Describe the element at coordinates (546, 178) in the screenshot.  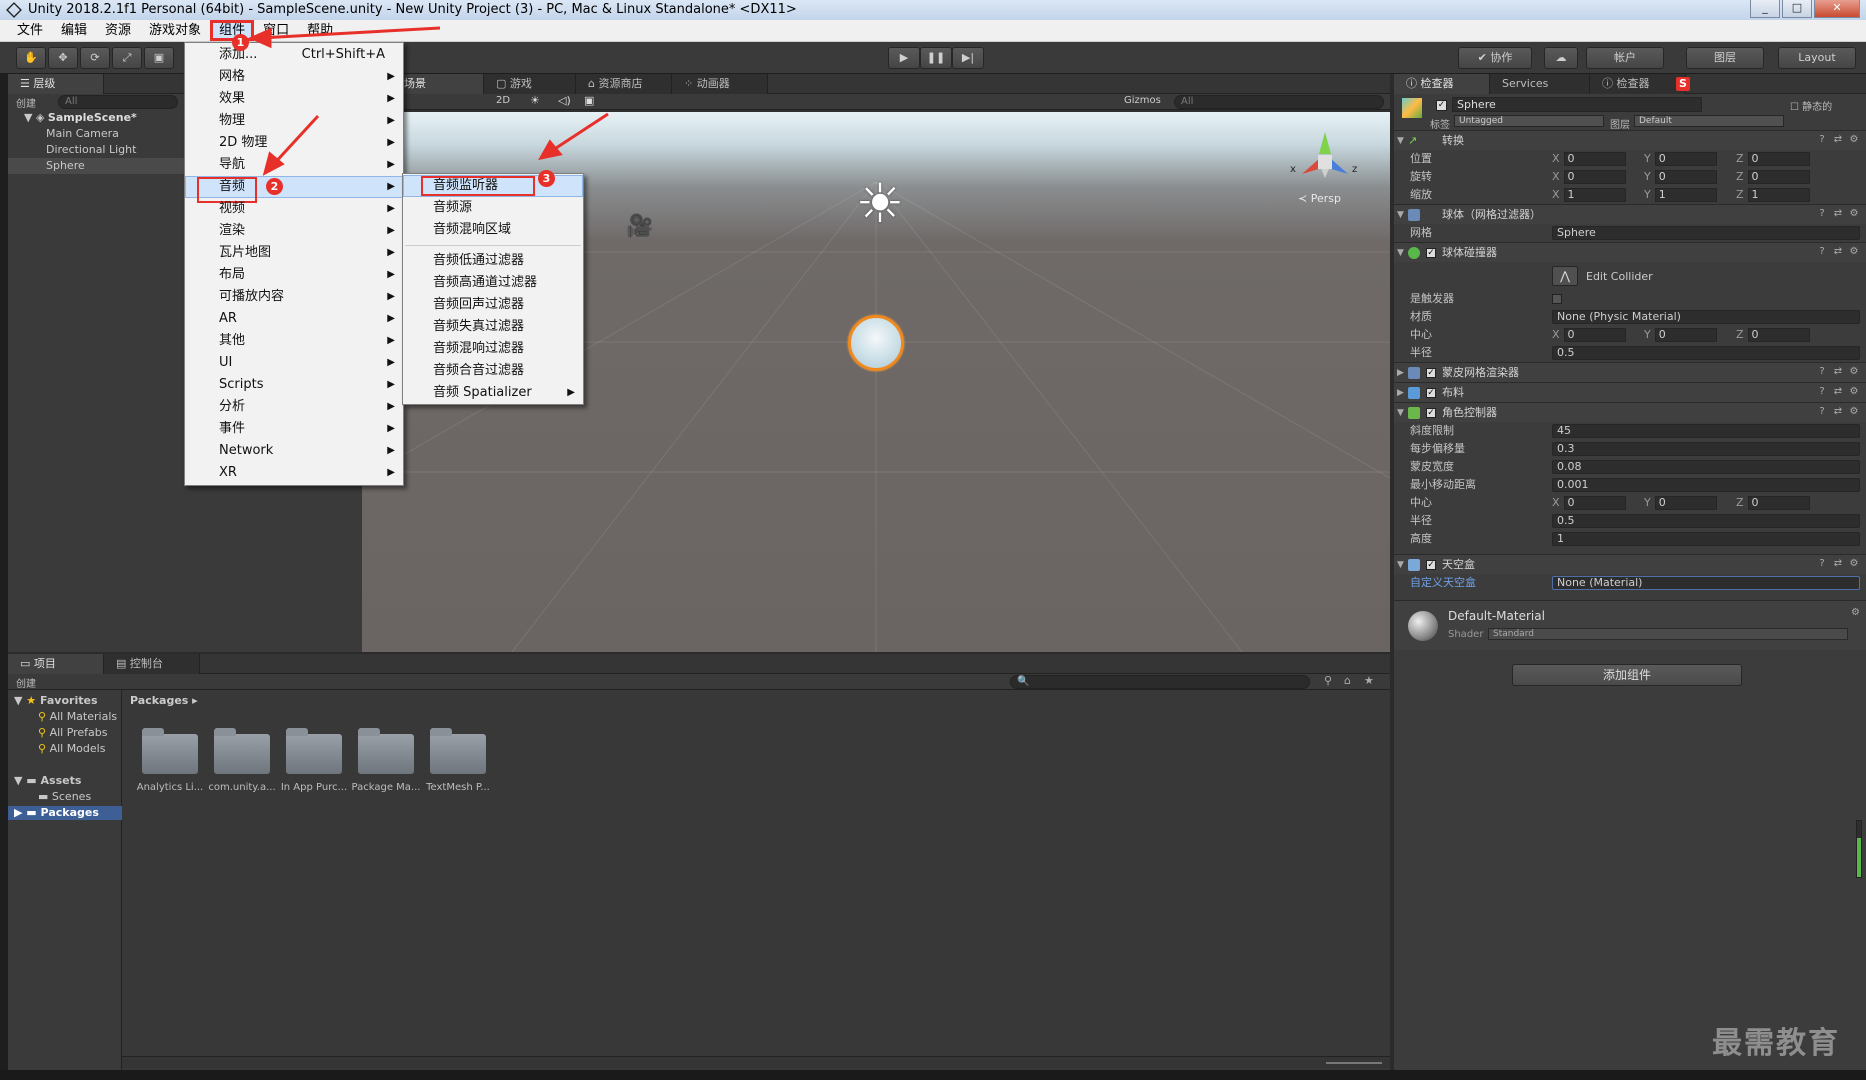
I see `step-badge-3: 3` at that location.